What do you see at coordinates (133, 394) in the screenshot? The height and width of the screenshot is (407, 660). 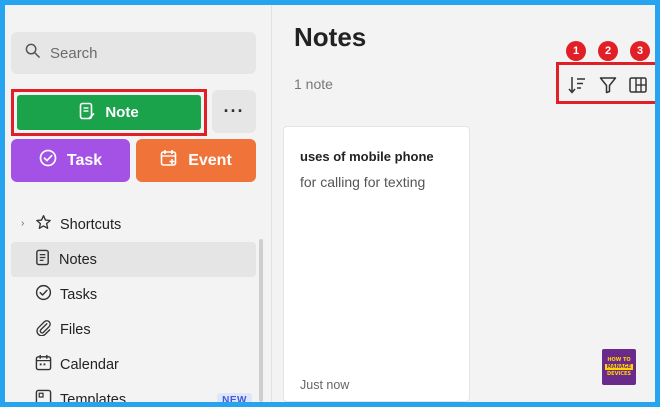 I see `sidebar-item-templates: Templates NEW` at bounding box center [133, 394].